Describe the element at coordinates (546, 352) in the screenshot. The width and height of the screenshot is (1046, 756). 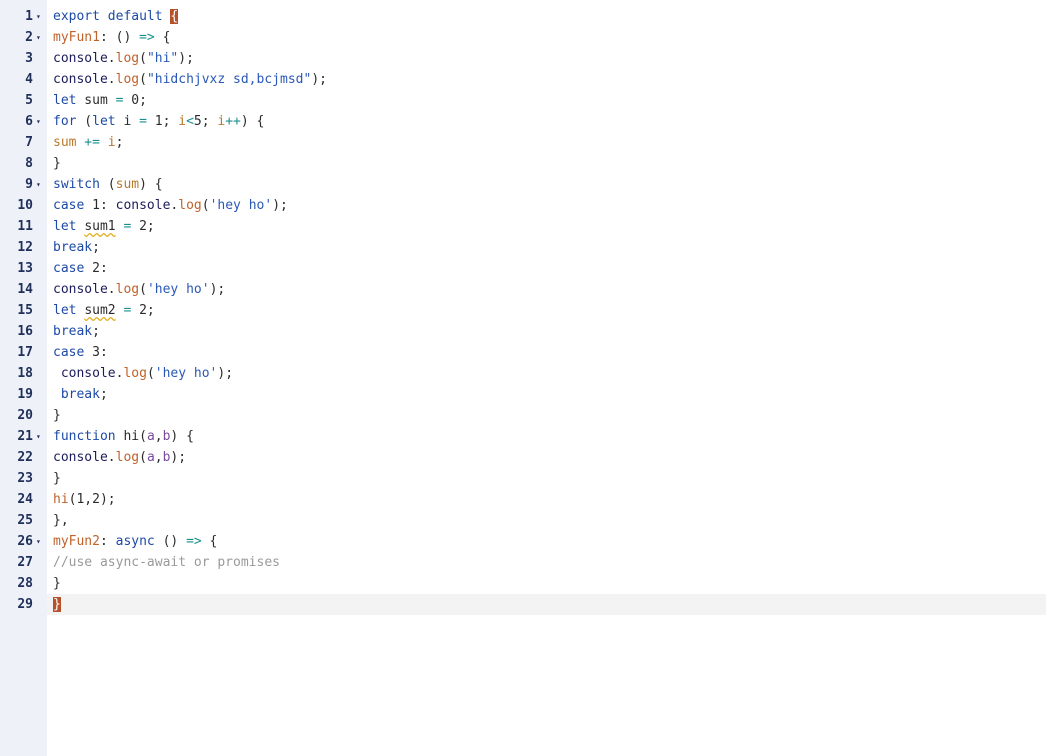
I see `code-line: case 3:` at that location.